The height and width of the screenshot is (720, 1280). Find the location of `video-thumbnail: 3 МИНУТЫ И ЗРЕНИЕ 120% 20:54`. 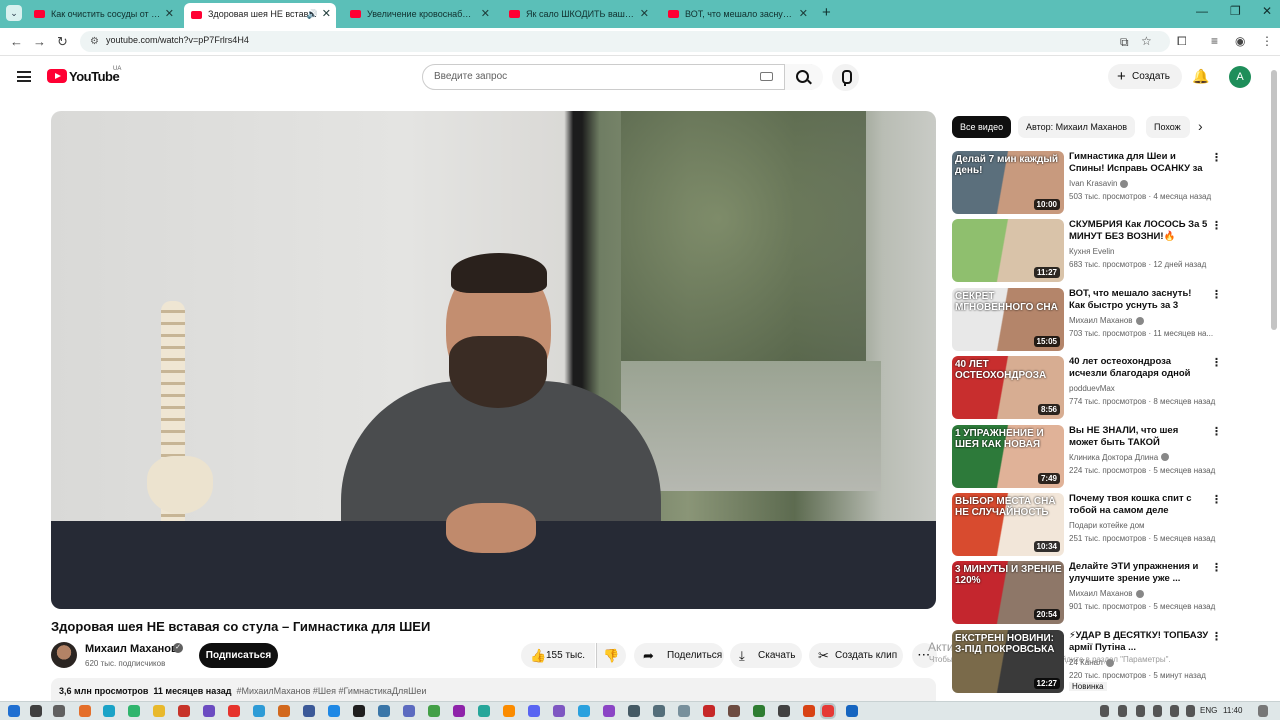

video-thumbnail: 3 МИНУТЫ И ЗРЕНИЕ 120% 20:54 is located at coordinates (1008, 593).